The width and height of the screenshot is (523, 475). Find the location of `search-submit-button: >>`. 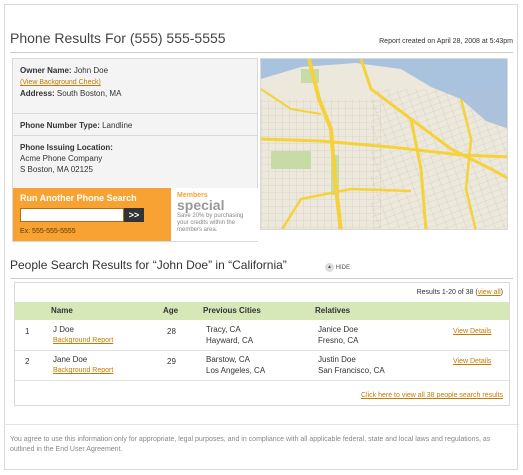

search-submit-button: >> is located at coordinates (134, 215).